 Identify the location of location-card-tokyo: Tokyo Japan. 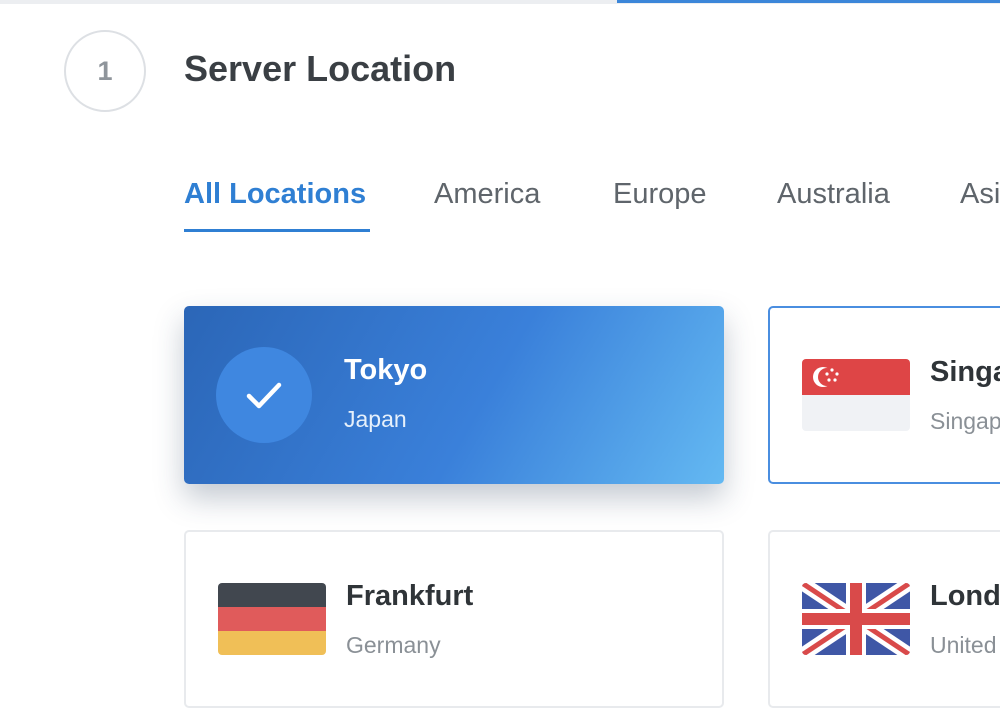
(454, 395).